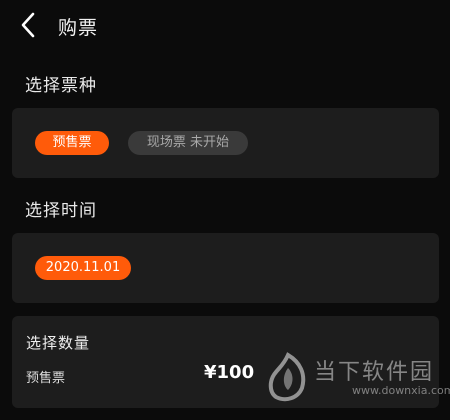 Image resolution: width=450 pixels, height=420 pixels. Describe the element at coordinates (72, 143) in the screenshot. I see `ticket-option-presale: 预售票` at that location.